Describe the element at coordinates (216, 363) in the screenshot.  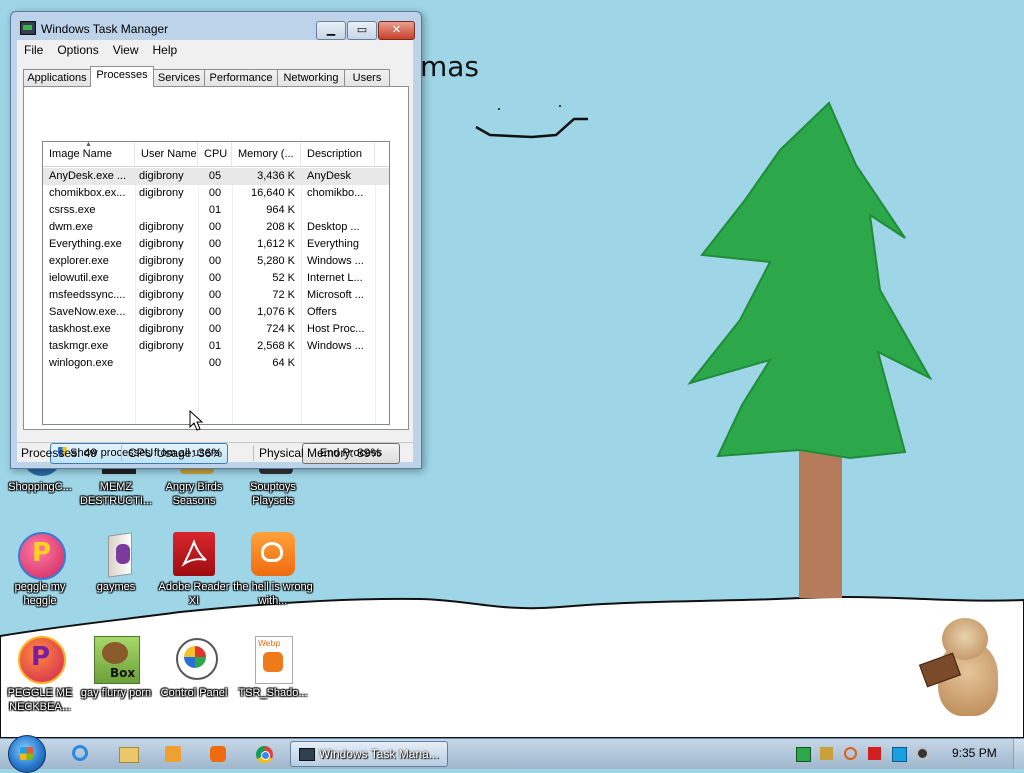
I see `table-row: winlogon.exe 00 64 K` at that location.